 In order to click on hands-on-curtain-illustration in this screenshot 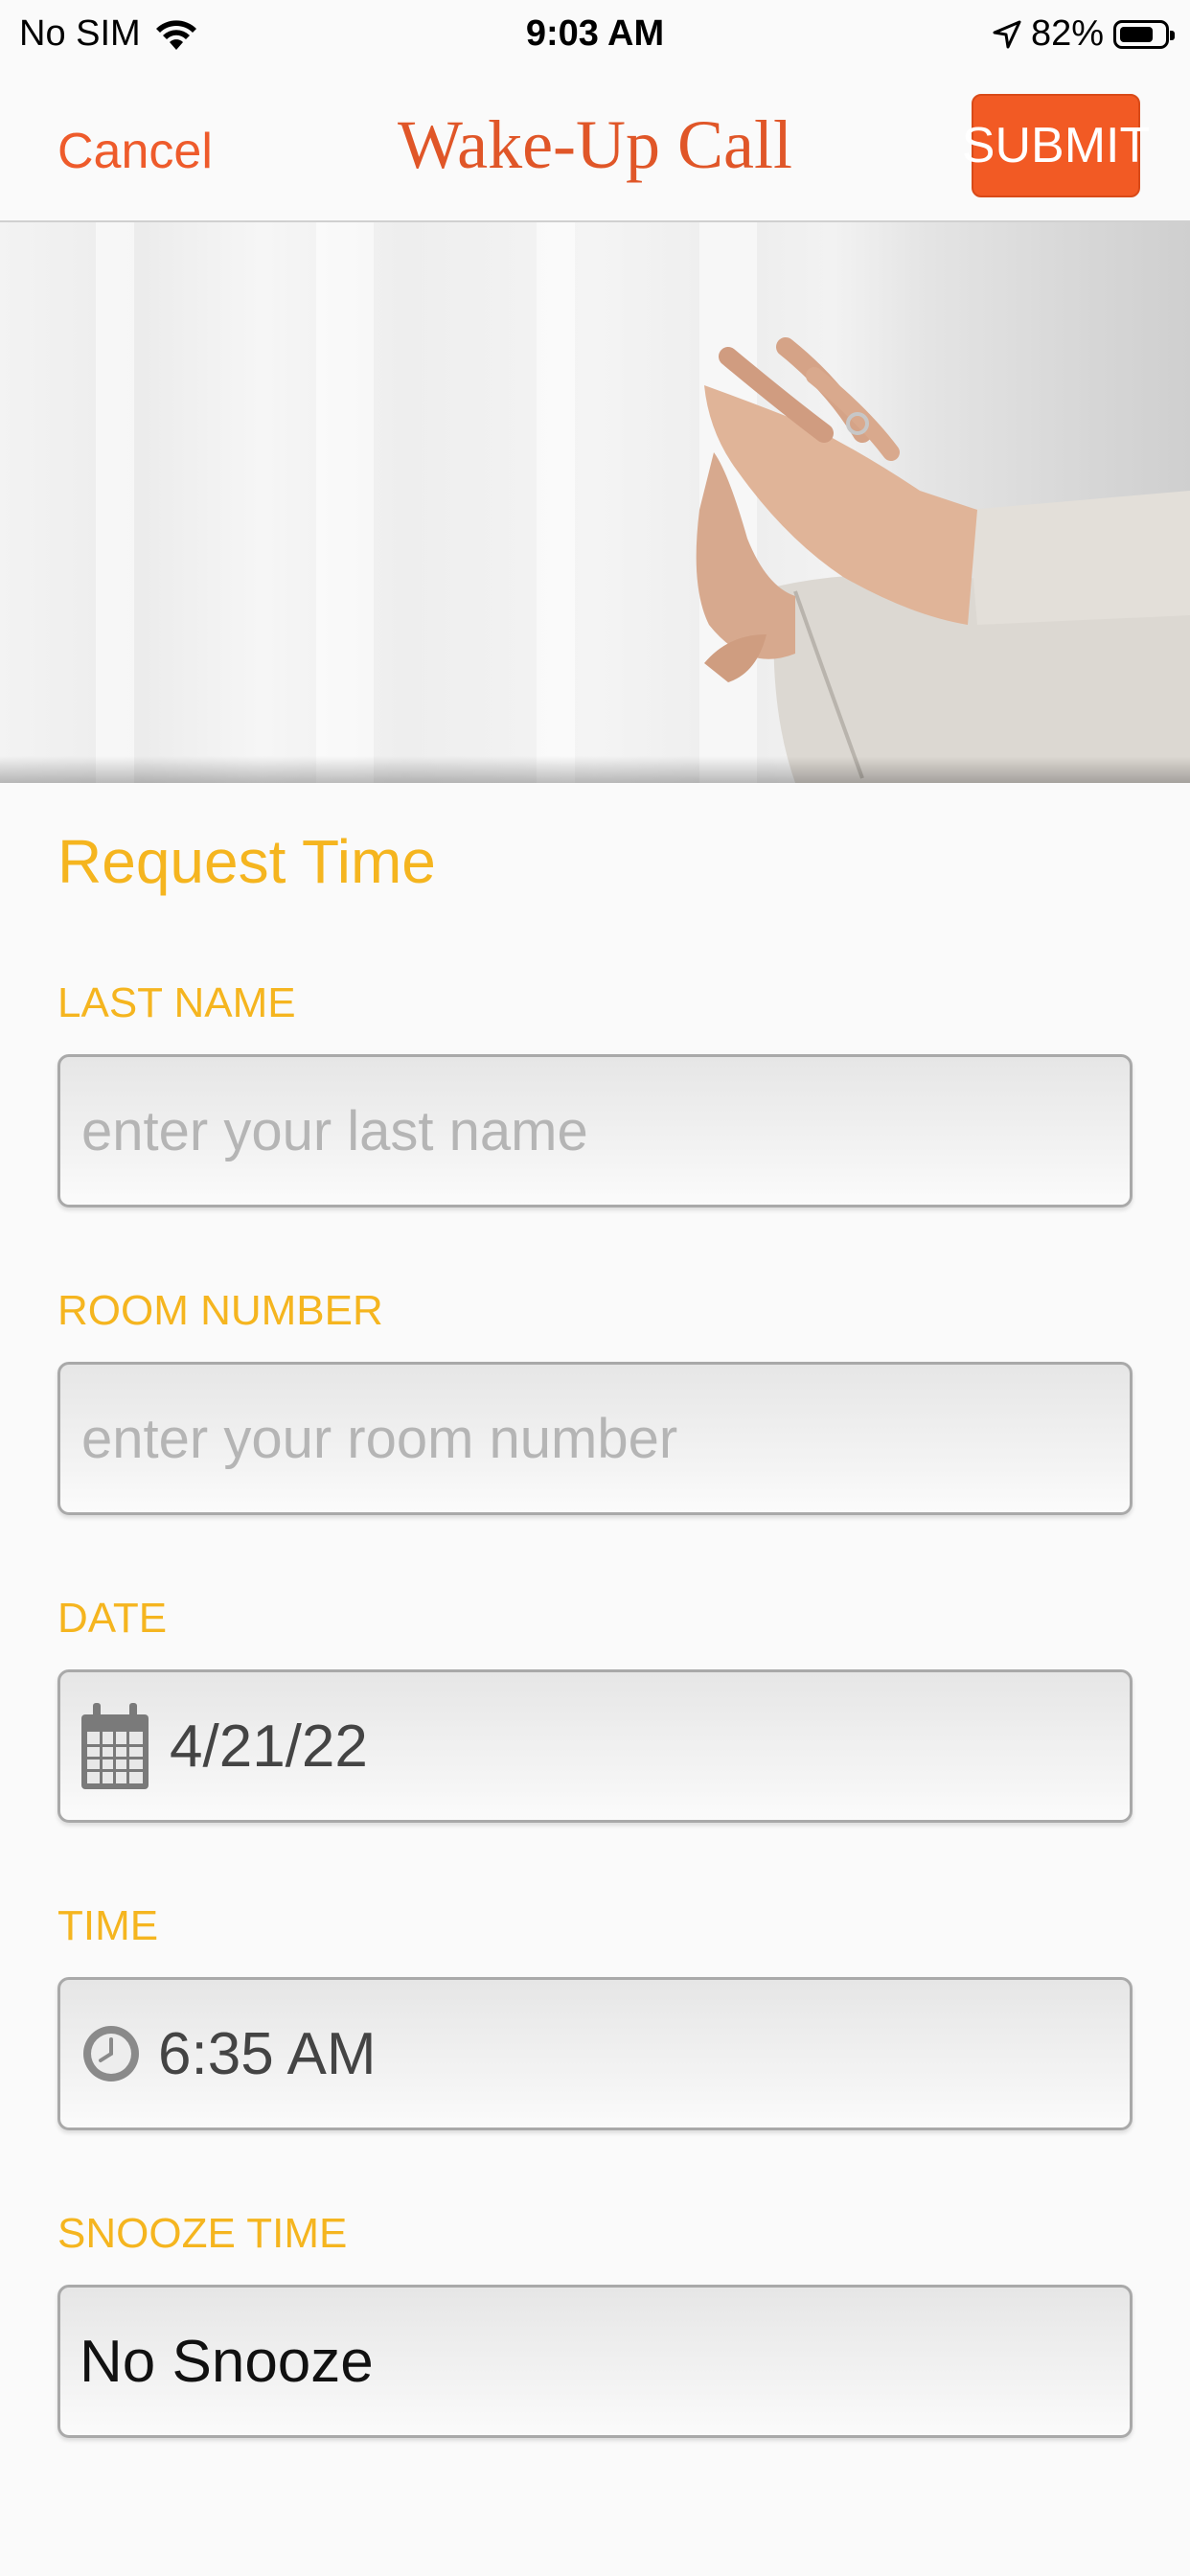, I will do `click(943, 502)`.